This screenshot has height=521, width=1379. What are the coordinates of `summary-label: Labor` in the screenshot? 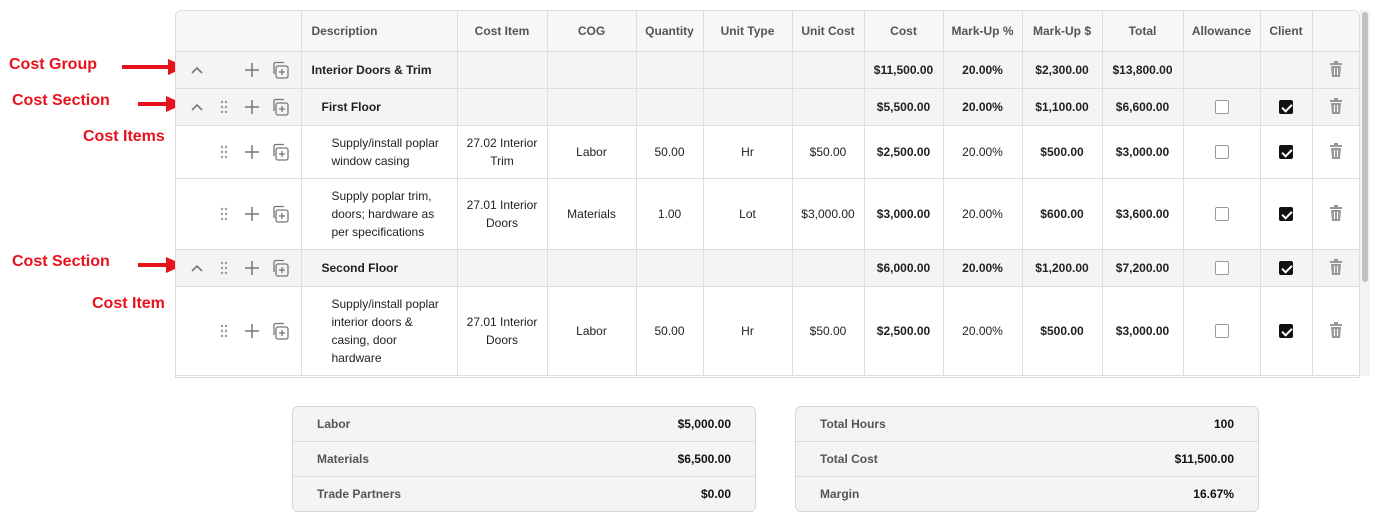 It's located at (334, 424).